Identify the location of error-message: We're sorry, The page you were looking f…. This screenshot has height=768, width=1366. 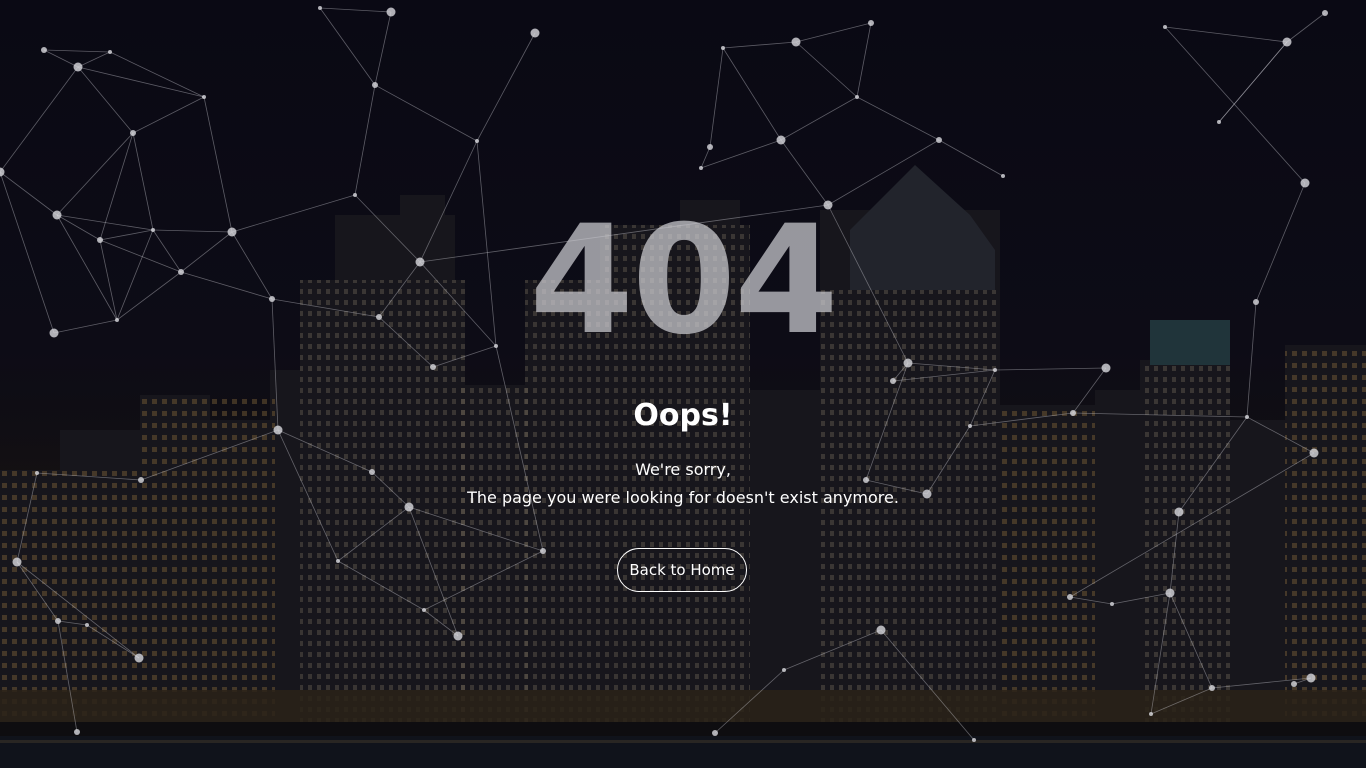
(683, 484).